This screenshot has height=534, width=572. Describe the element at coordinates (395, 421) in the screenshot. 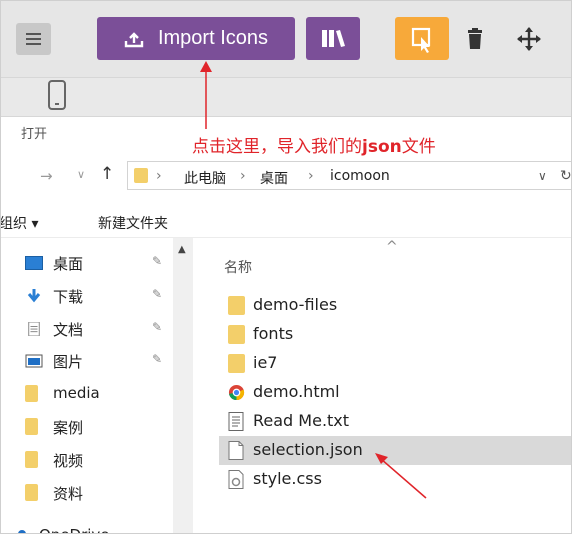

I see `file-item: Read Me.txt` at that location.